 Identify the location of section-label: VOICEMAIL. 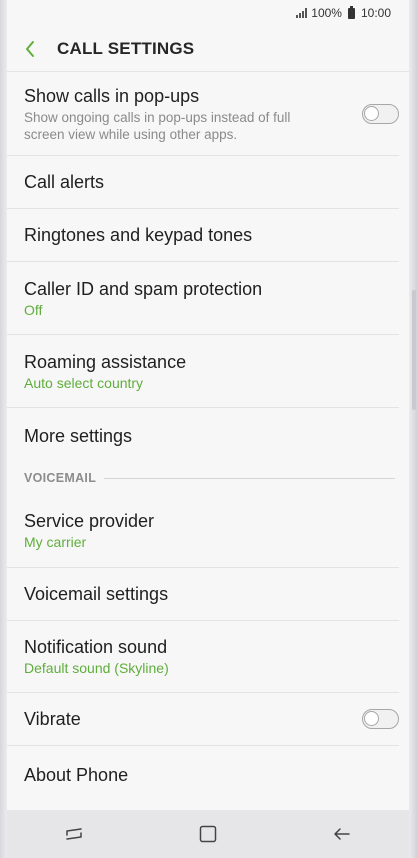
(60, 478).